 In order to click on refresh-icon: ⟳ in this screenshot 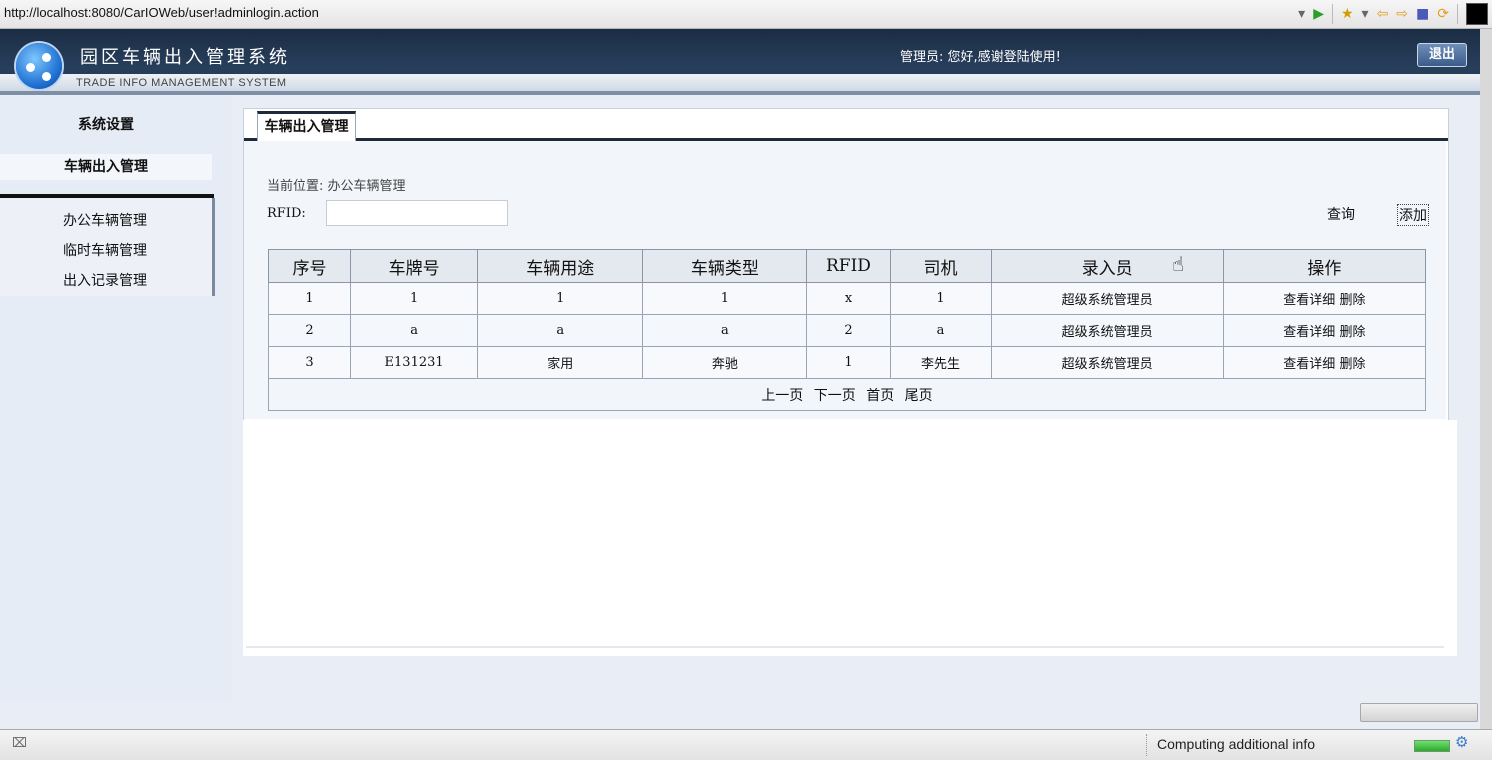, I will do `click(1443, 14)`.